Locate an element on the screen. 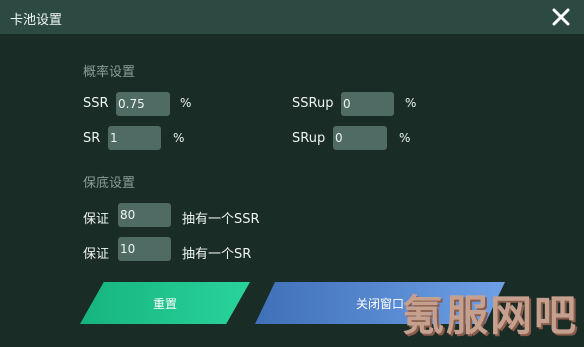 The image size is (584, 347). reset-button: 重置 is located at coordinates (165, 303).